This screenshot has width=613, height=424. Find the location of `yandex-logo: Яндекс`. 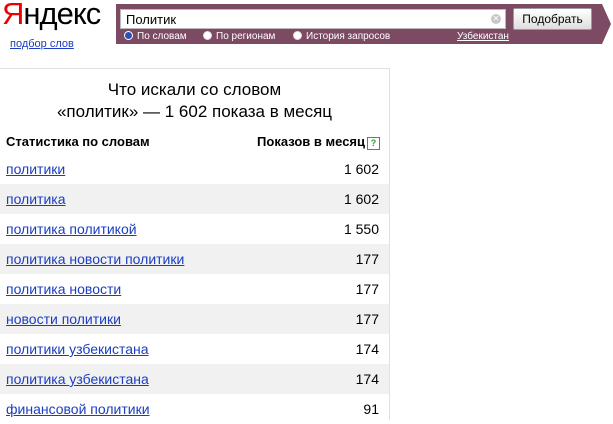

yandex-logo: Яндекс is located at coordinates (51, 15).